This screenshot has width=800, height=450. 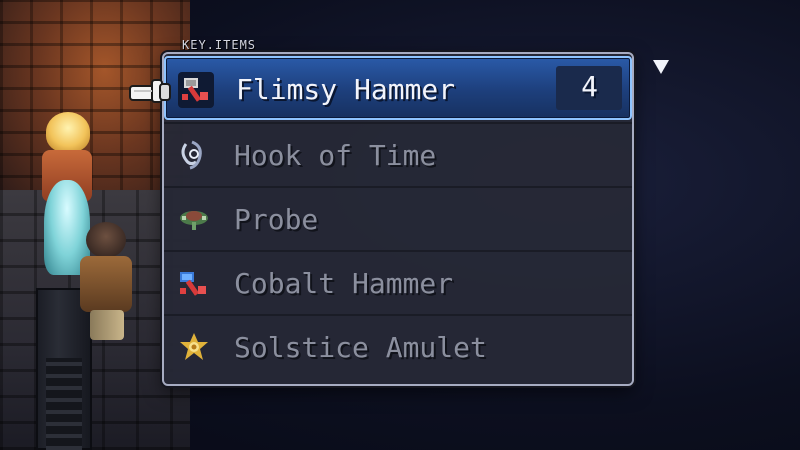 I want to click on rogue-legs, so click(x=107, y=325).